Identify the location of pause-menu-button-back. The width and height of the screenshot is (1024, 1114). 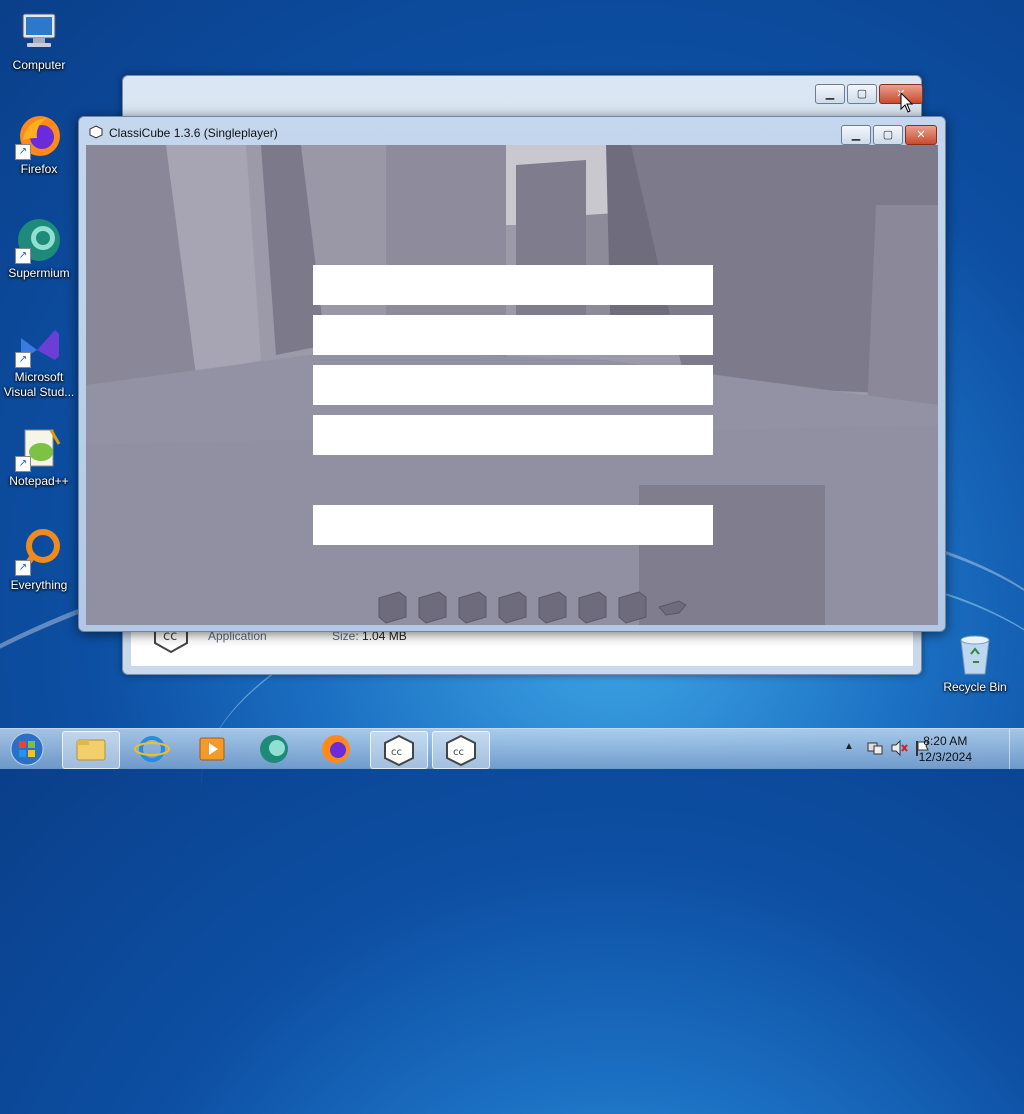
(513, 525).